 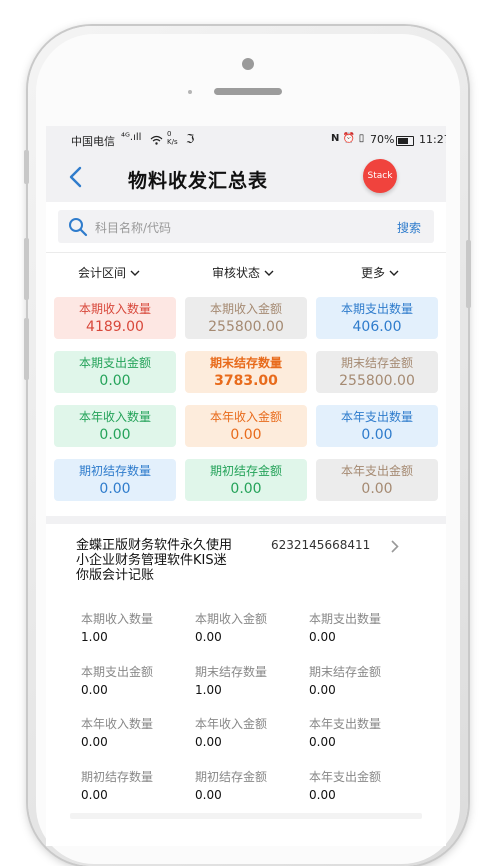 What do you see at coordinates (377, 372) in the screenshot?
I see `stat-card: 期末结存金额 255800.00` at bounding box center [377, 372].